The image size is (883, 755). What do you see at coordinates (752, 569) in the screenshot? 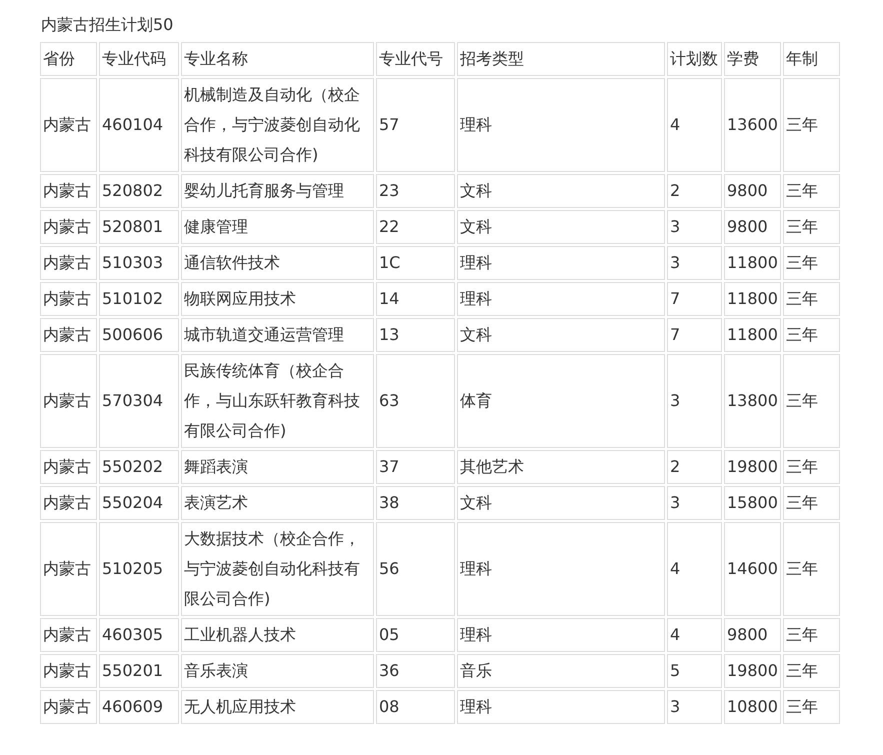
I see `table-cell: 14600` at bounding box center [752, 569].